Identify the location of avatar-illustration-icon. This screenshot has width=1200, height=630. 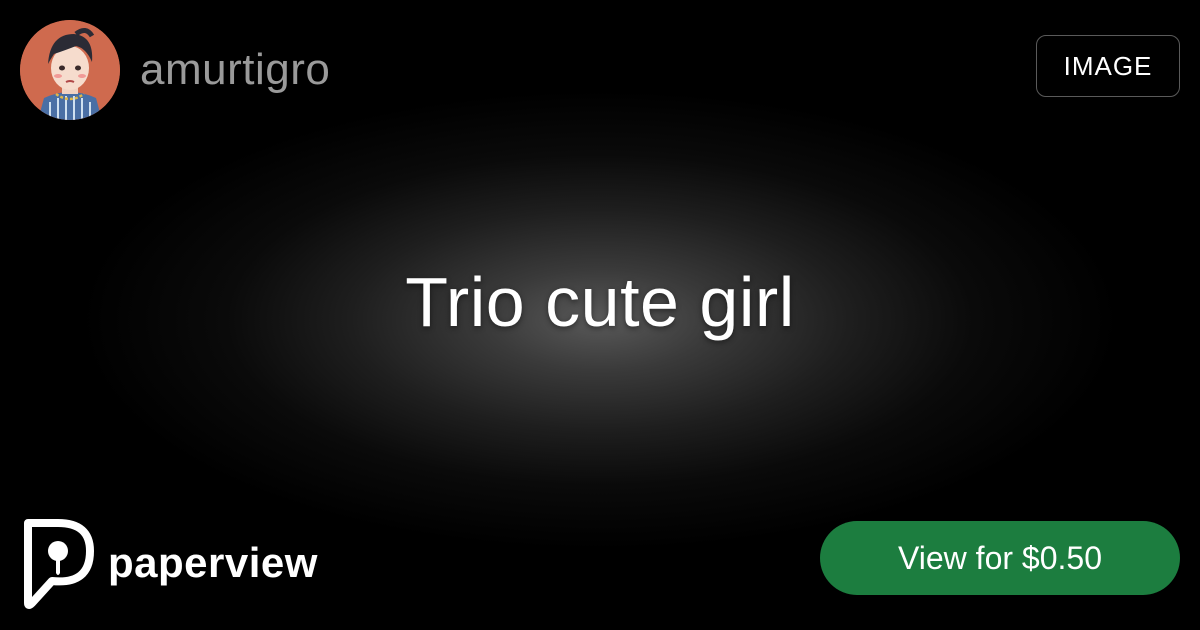
(70, 70).